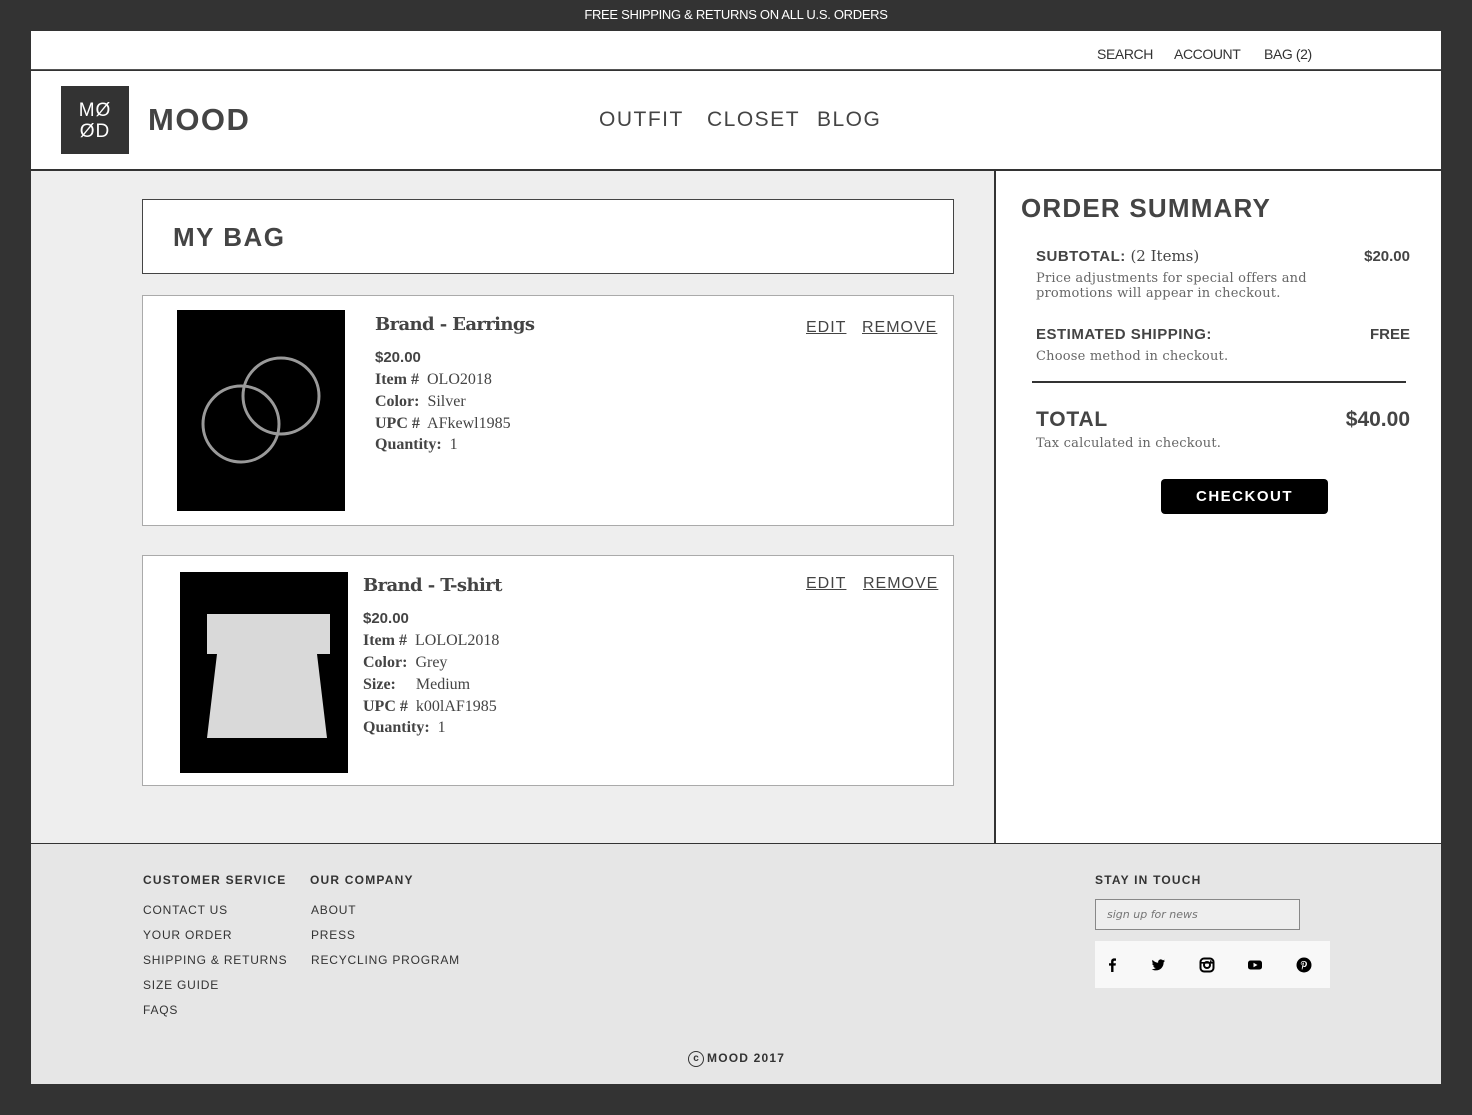  I want to click on item-color: Grey, so click(431, 662).